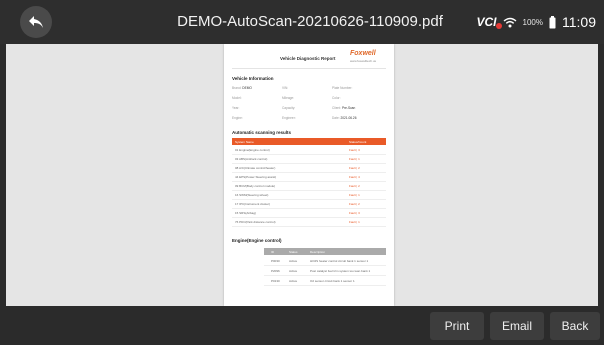 Image resolution: width=604 pixels, height=345 pixels. Describe the element at coordinates (293, 251) in the screenshot. I see `col-status: Status` at that location.